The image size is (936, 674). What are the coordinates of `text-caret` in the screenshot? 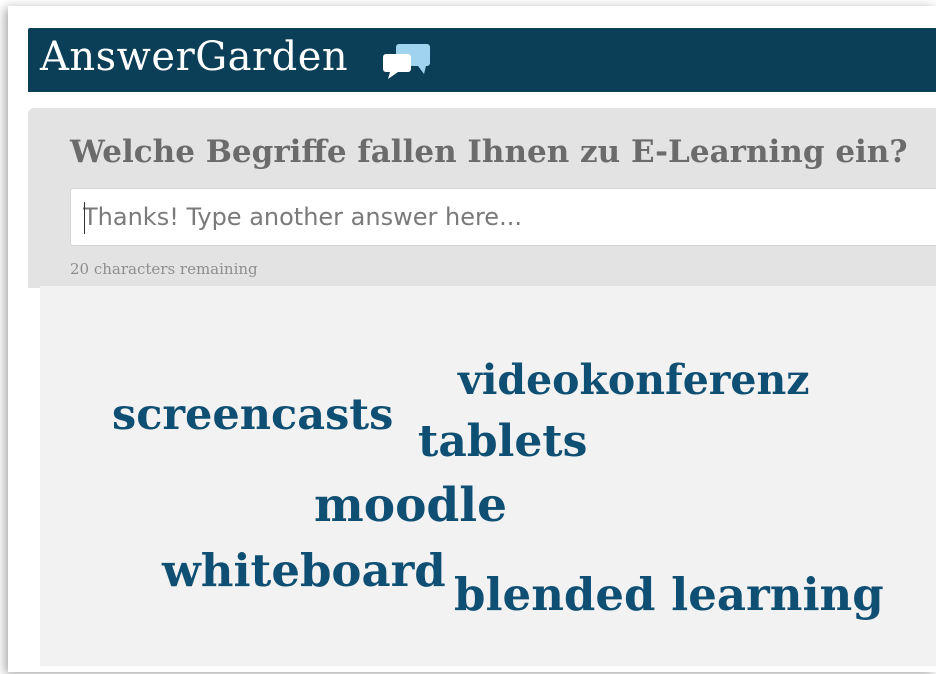 It's located at (84, 218).